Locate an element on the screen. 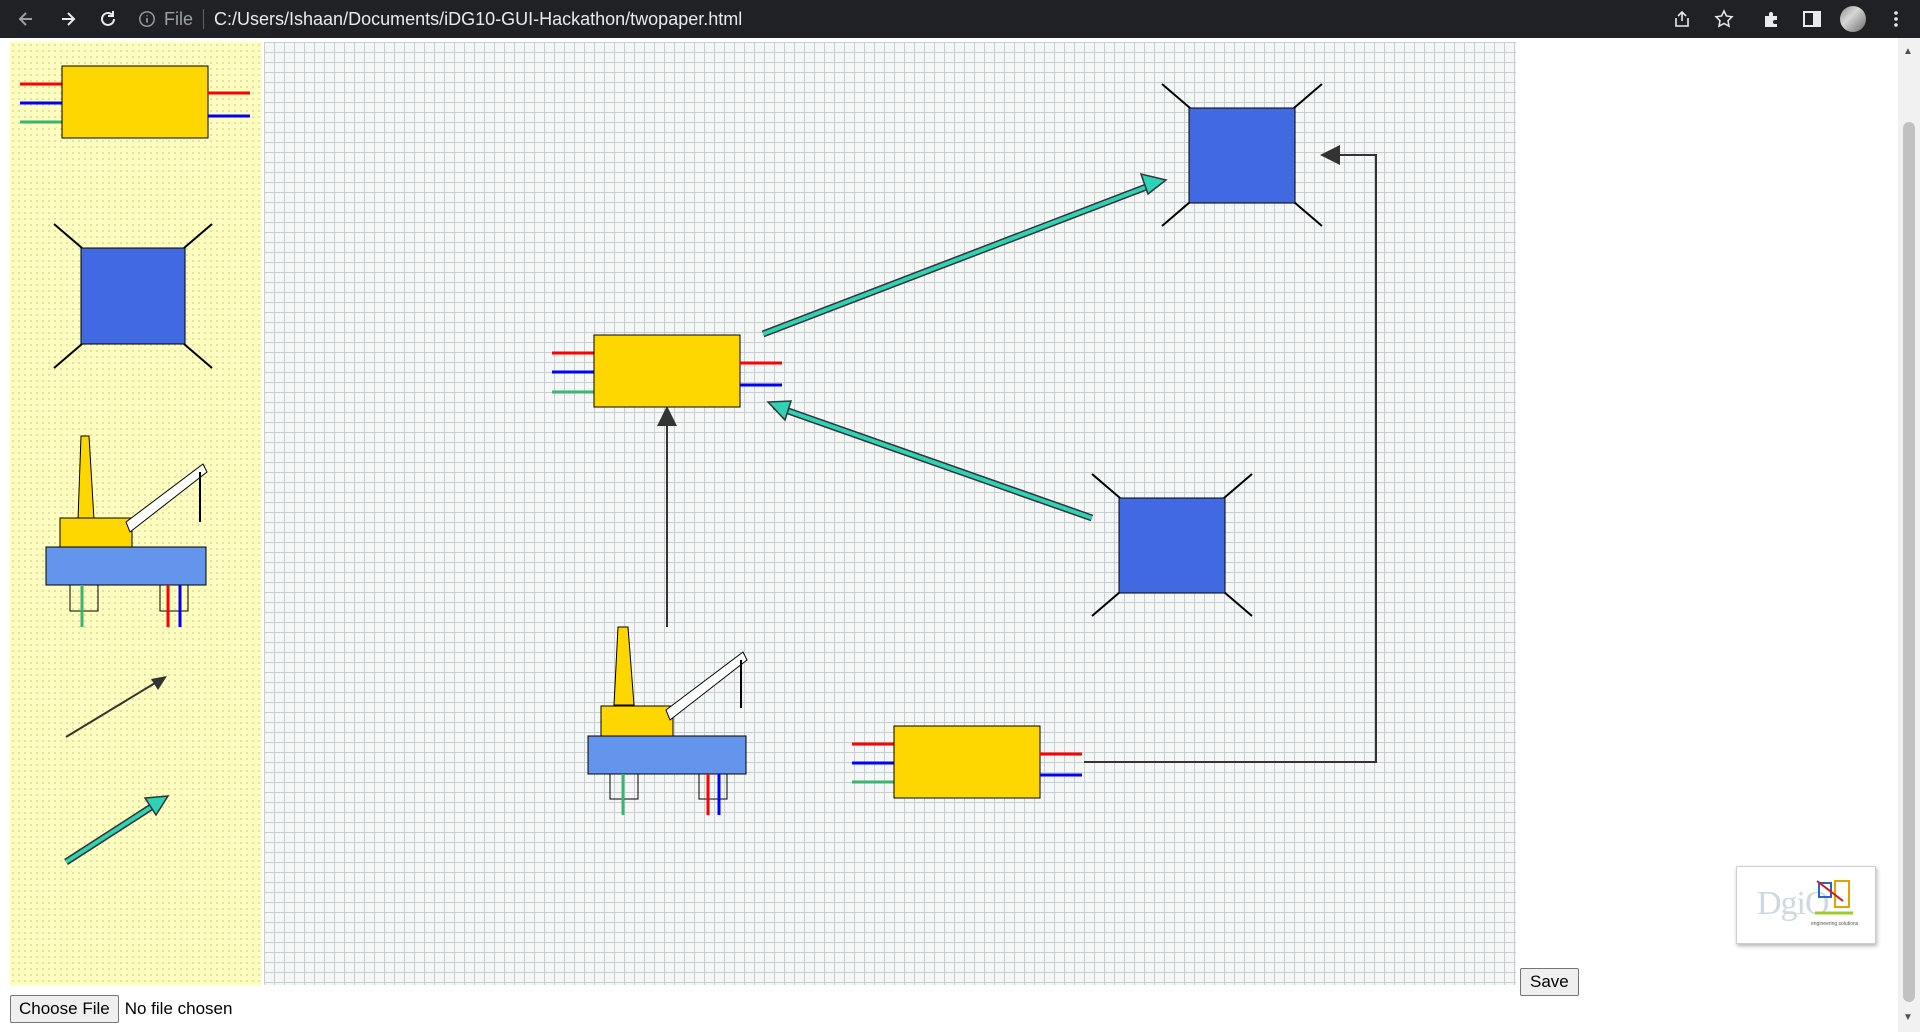 The height and width of the screenshot is (1032, 1920). choose-file-button: Choose File is located at coordinates (64, 1009).